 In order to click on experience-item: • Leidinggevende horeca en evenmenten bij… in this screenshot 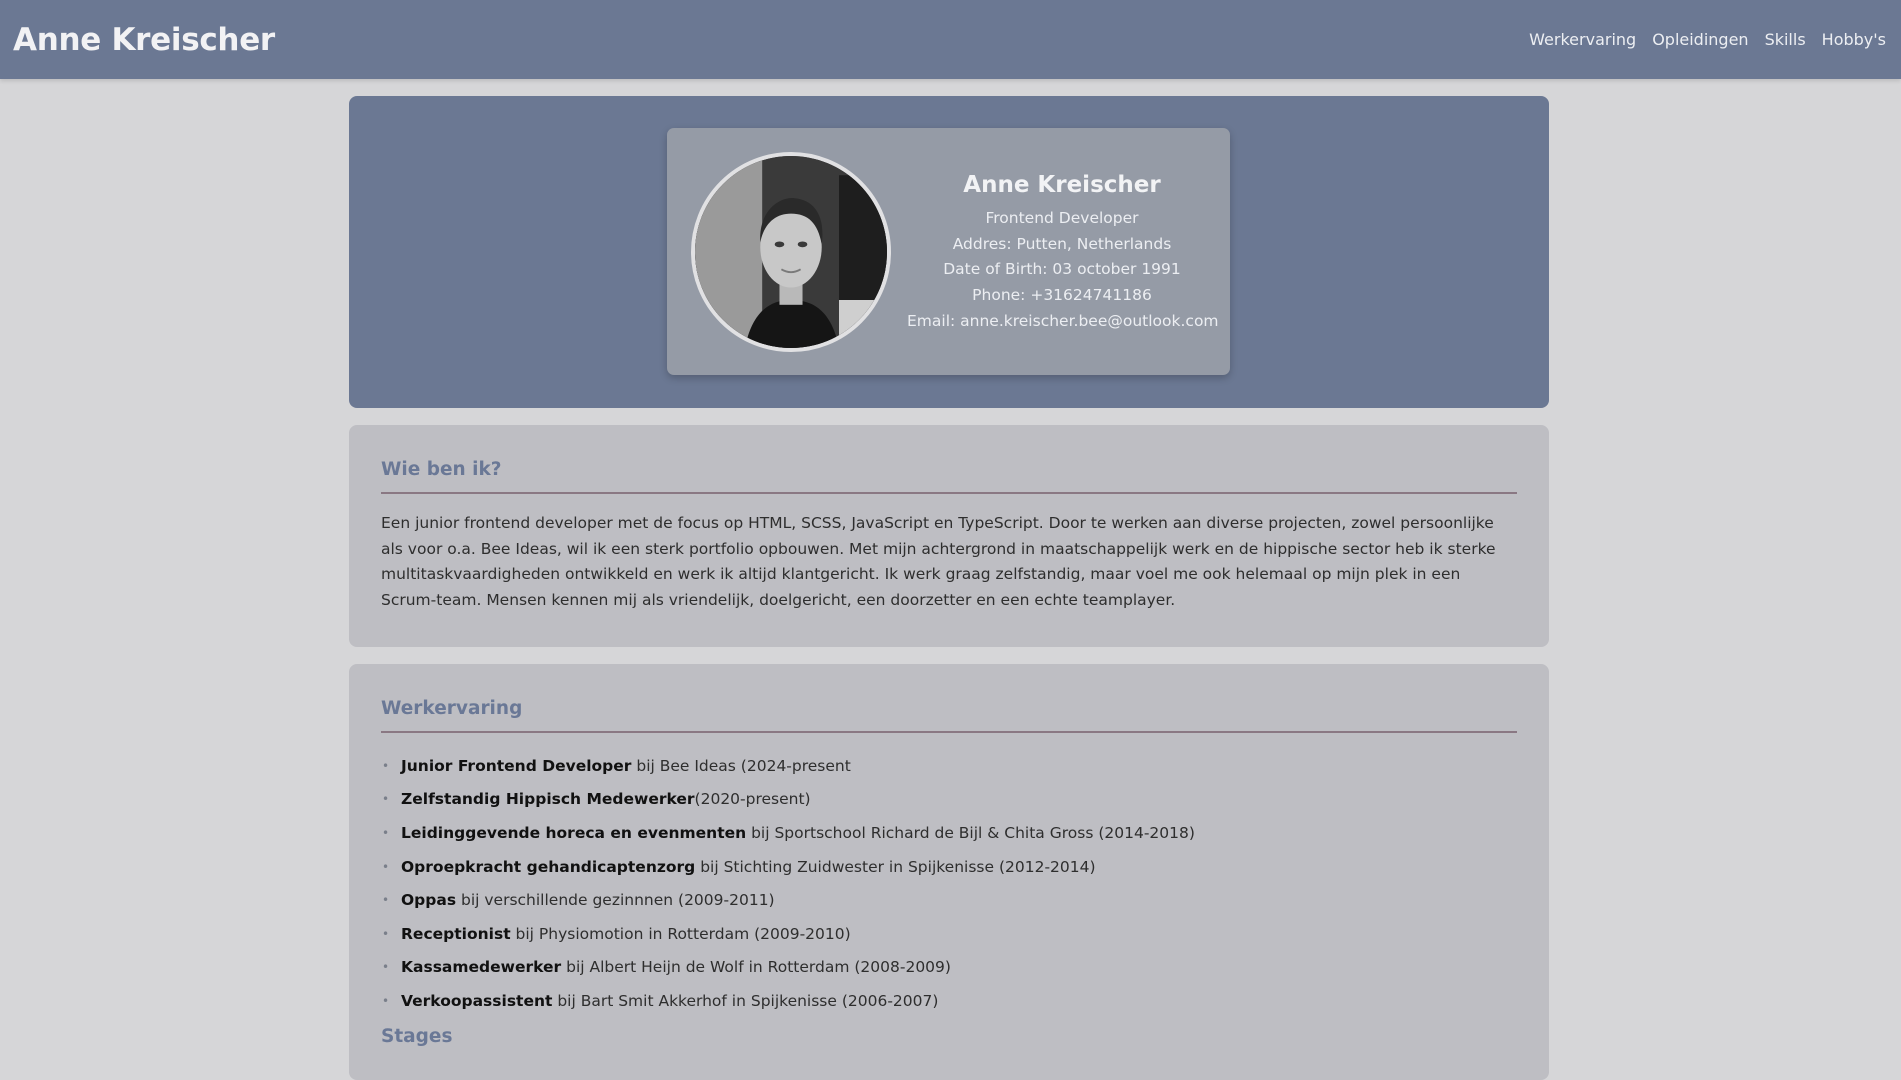, I will do `click(949, 834)`.